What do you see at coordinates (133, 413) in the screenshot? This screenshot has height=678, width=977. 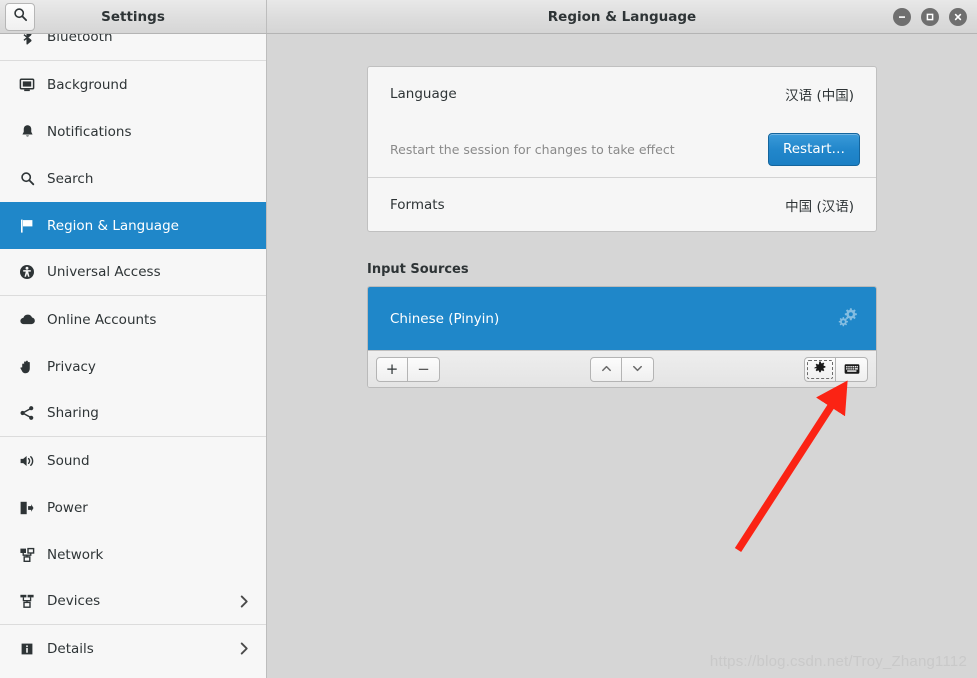 I see `sidebar-item-sharing: Sharing` at bounding box center [133, 413].